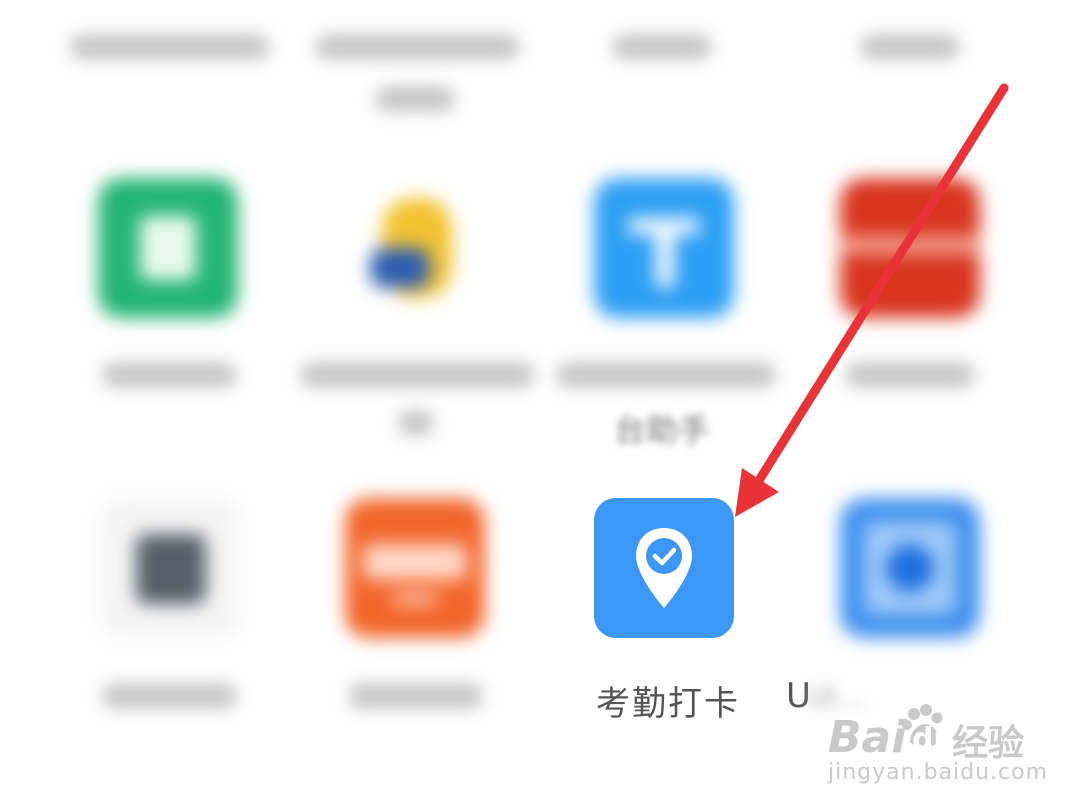  Describe the element at coordinates (867, 737) in the screenshot. I see `watermark-brand-left: Bai` at that location.